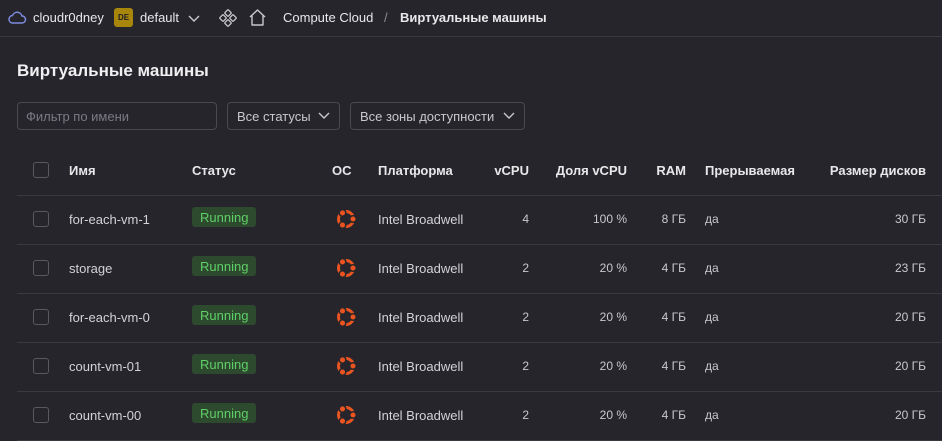 The height and width of the screenshot is (441, 942). Describe the element at coordinates (159, 17) in the screenshot. I see `folder-selector: default` at that location.